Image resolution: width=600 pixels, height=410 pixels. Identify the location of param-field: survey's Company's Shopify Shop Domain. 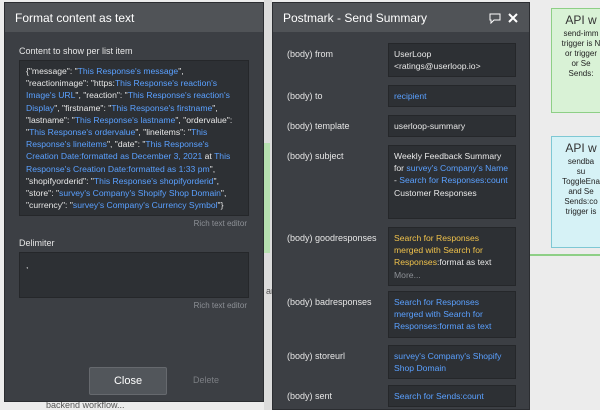
(452, 362).